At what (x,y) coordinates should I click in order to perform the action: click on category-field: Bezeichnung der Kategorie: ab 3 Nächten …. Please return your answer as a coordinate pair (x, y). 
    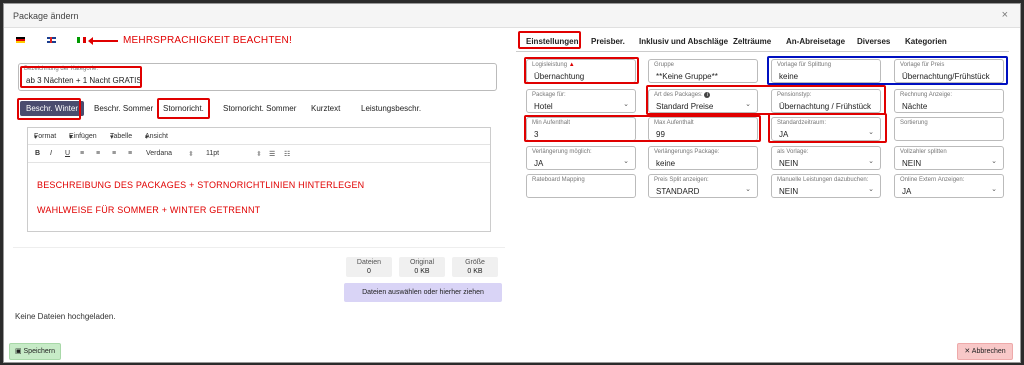
    Looking at the image, I should click on (257, 77).